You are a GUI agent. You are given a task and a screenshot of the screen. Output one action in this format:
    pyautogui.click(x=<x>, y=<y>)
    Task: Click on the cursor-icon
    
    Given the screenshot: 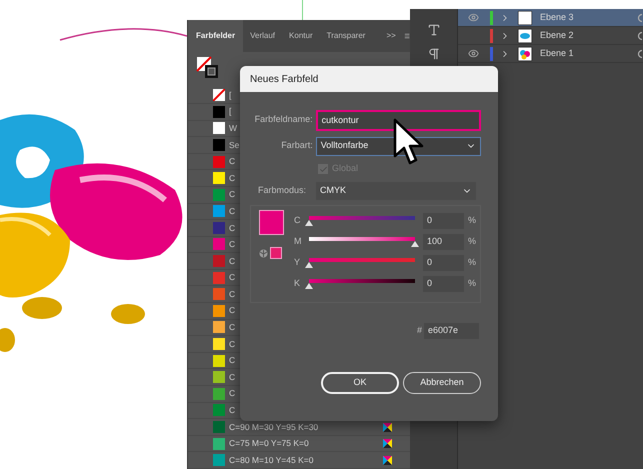 What is the action you would take?
    pyautogui.click(x=409, y=142)
    